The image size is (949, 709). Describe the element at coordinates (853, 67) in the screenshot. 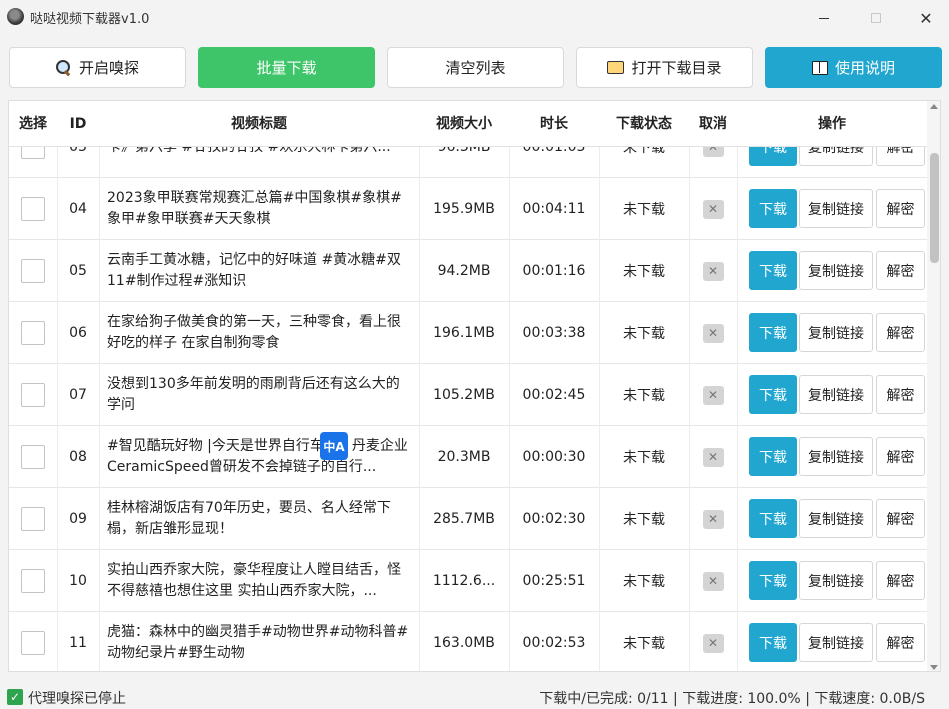

I see `help-button: 使用说明` at that location.